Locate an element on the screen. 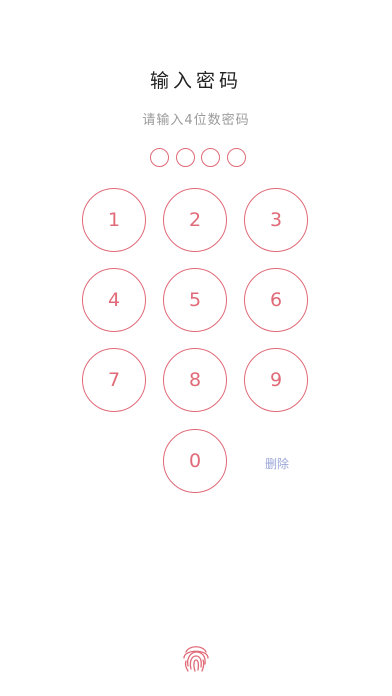  keypad-key-7: 7 is located at coordinates (114, 380).